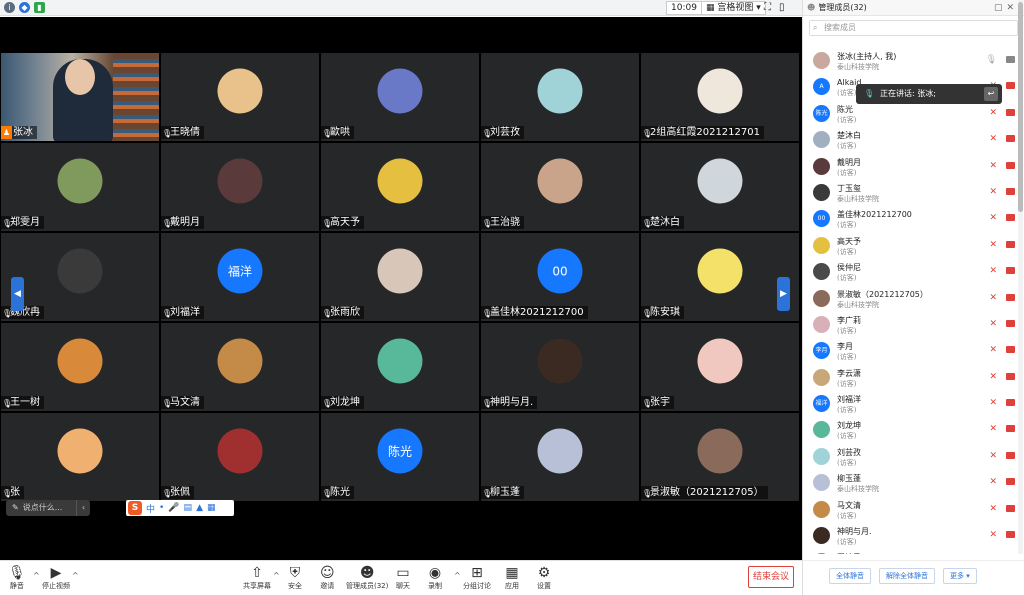  What do you see at coordinates (911, 325) in the screenshot?
I see `member-row: 李广莉 (访客) ✕` at bounding box center [911, 325].